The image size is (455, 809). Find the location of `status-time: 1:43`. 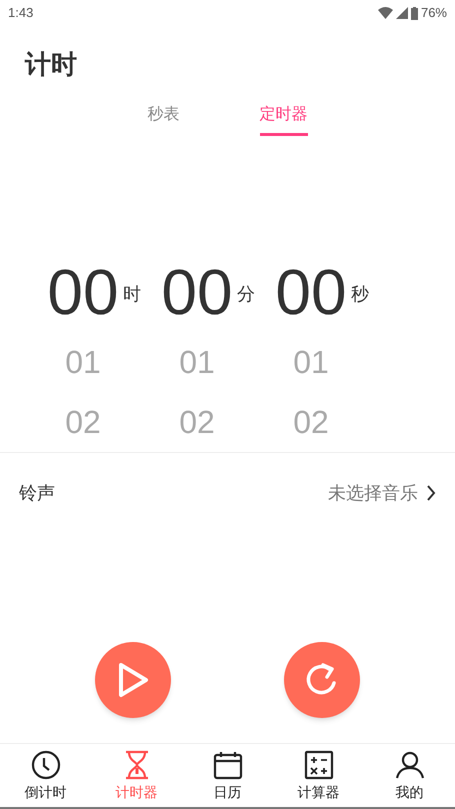

status-time: 1:43 is located at coordinates (21, 13).